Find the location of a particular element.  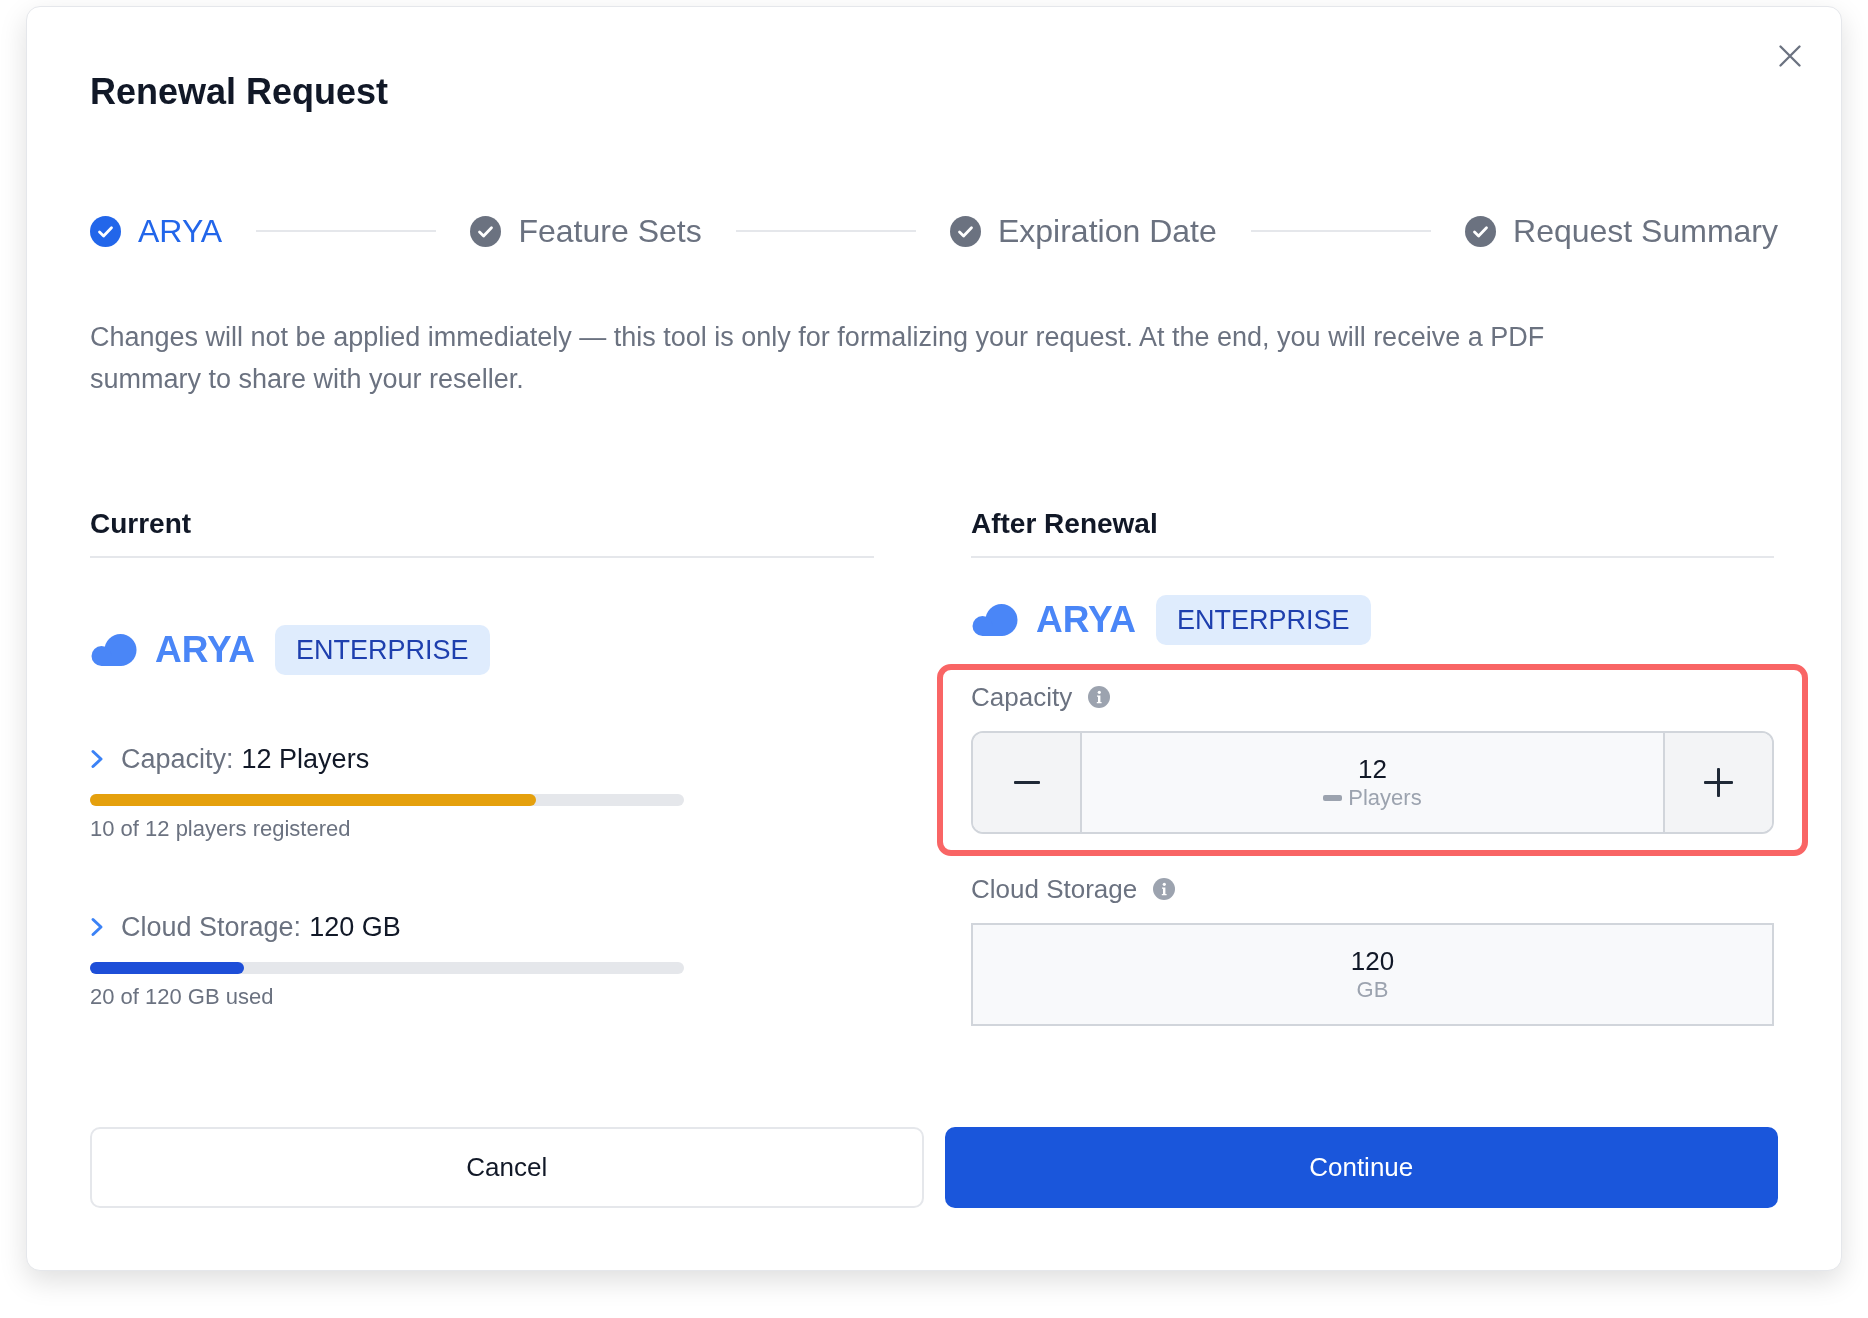

unit-label: Players is located at coordinates (1385, 797).